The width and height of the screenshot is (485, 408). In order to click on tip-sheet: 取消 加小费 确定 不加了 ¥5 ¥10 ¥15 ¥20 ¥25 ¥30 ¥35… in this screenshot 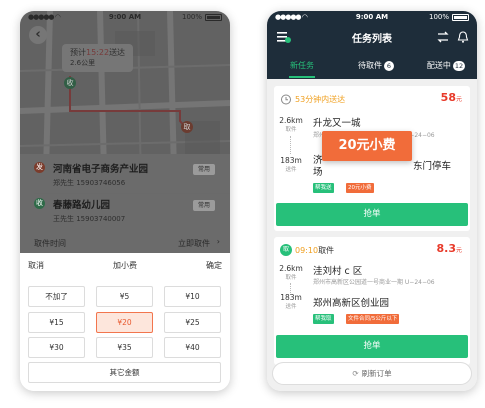, I will do `click(125, 322)`.